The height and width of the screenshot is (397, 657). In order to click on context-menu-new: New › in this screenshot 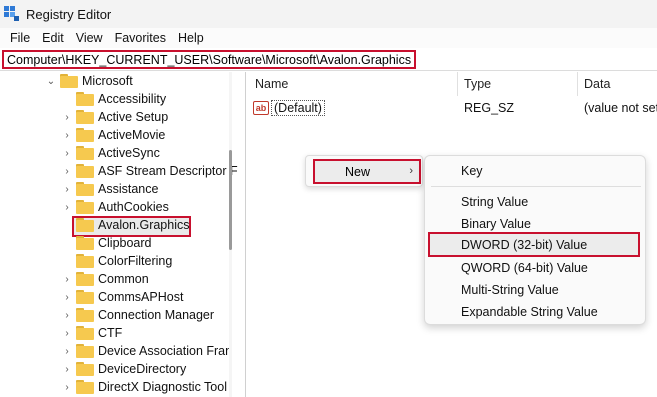, I will do `click(367, 171)`.